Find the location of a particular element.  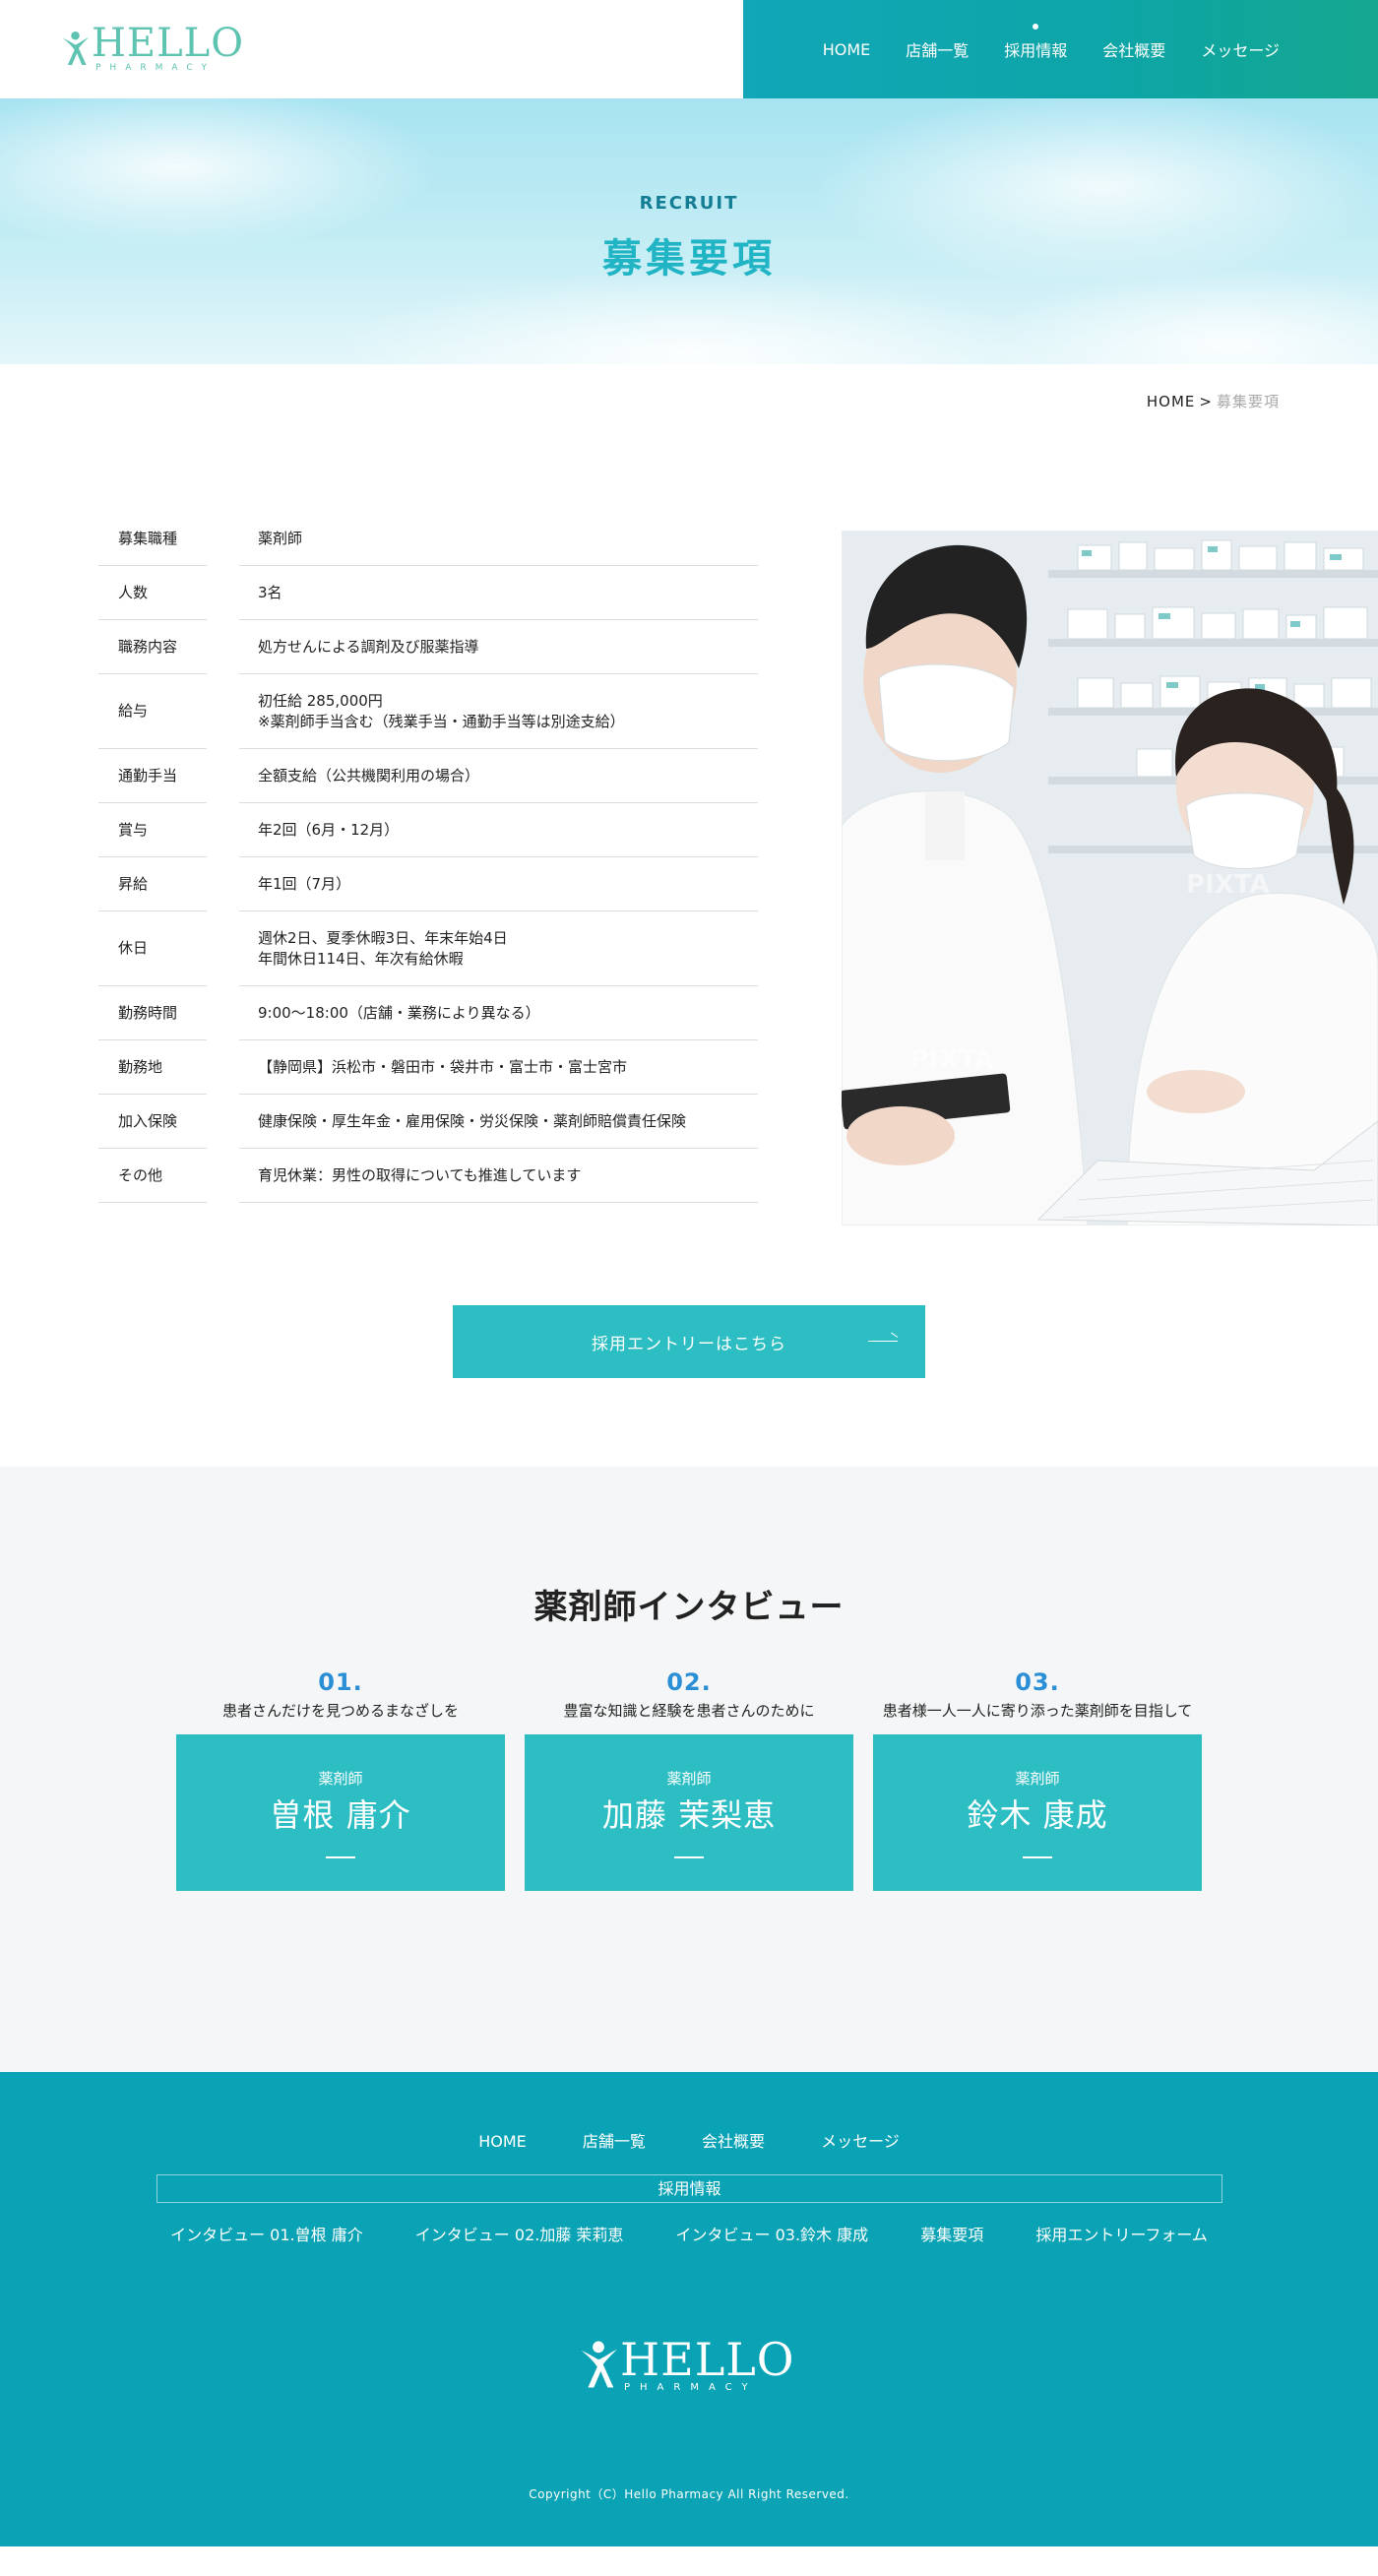

row-value: 処方せんによる調剤及び服薬指導 is located at coordinates (498, 647).